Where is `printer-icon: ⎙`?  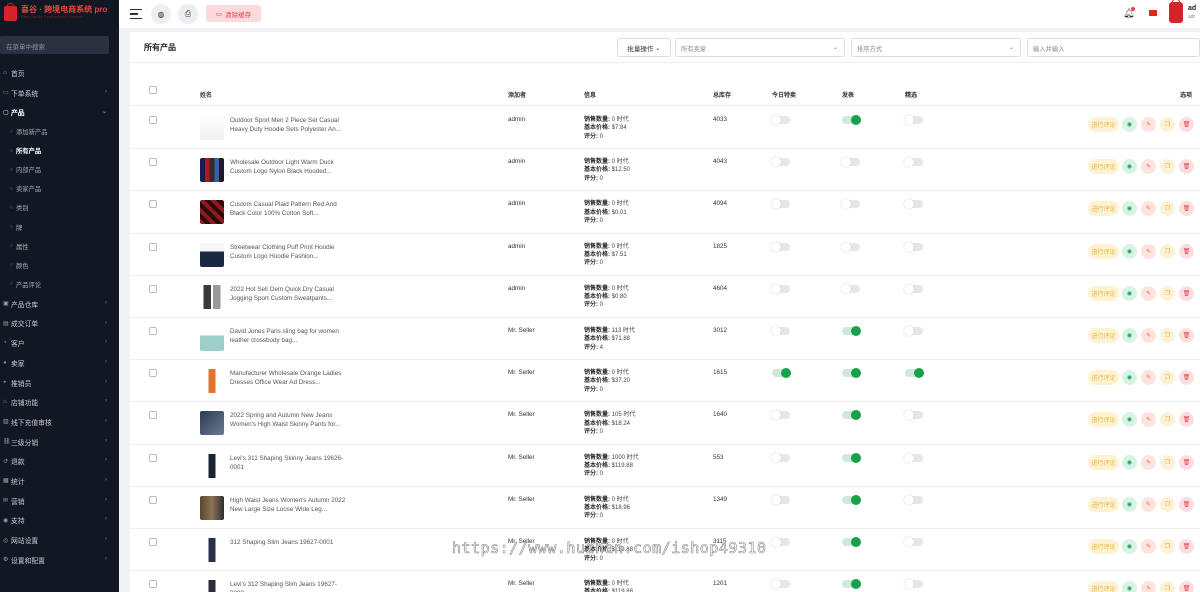
printer-icon: ⎙ is located at coordinates (188, 14).